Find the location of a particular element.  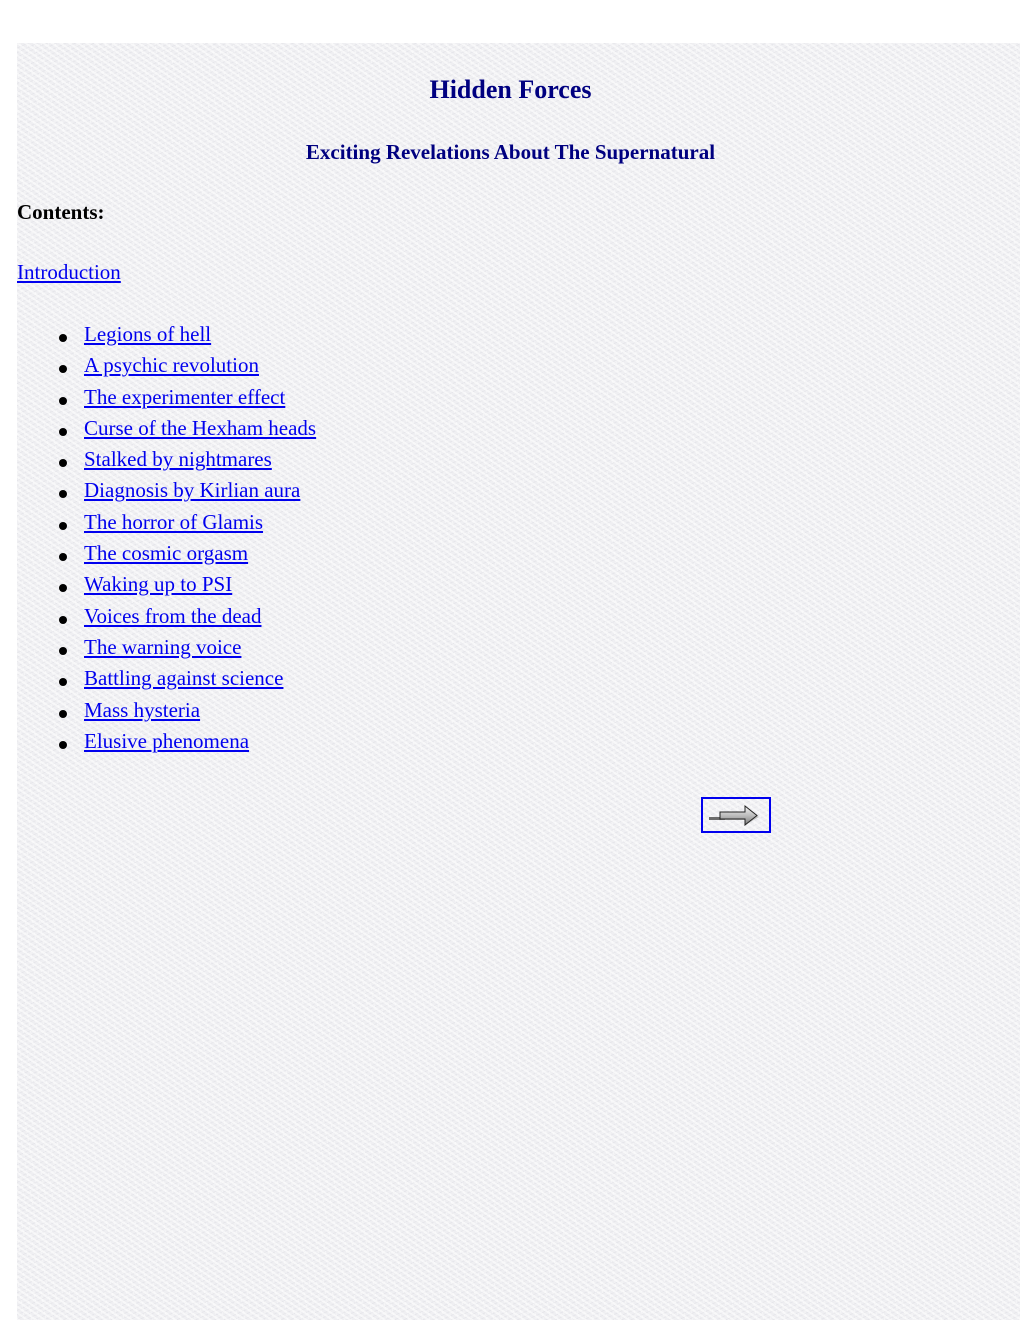

toc-item: Legions of hell is located at coordinates (166, 336).